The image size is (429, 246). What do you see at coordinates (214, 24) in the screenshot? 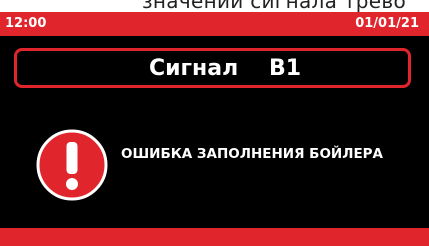
I see `status-bar: 12:00 01/01/21` at bounding box center [214, 24].